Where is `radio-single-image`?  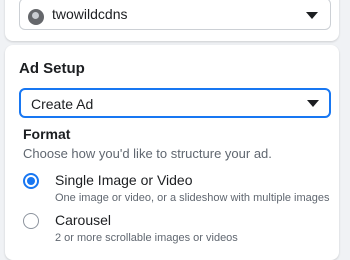
radio-single-image is located at coordinates (31, 181).